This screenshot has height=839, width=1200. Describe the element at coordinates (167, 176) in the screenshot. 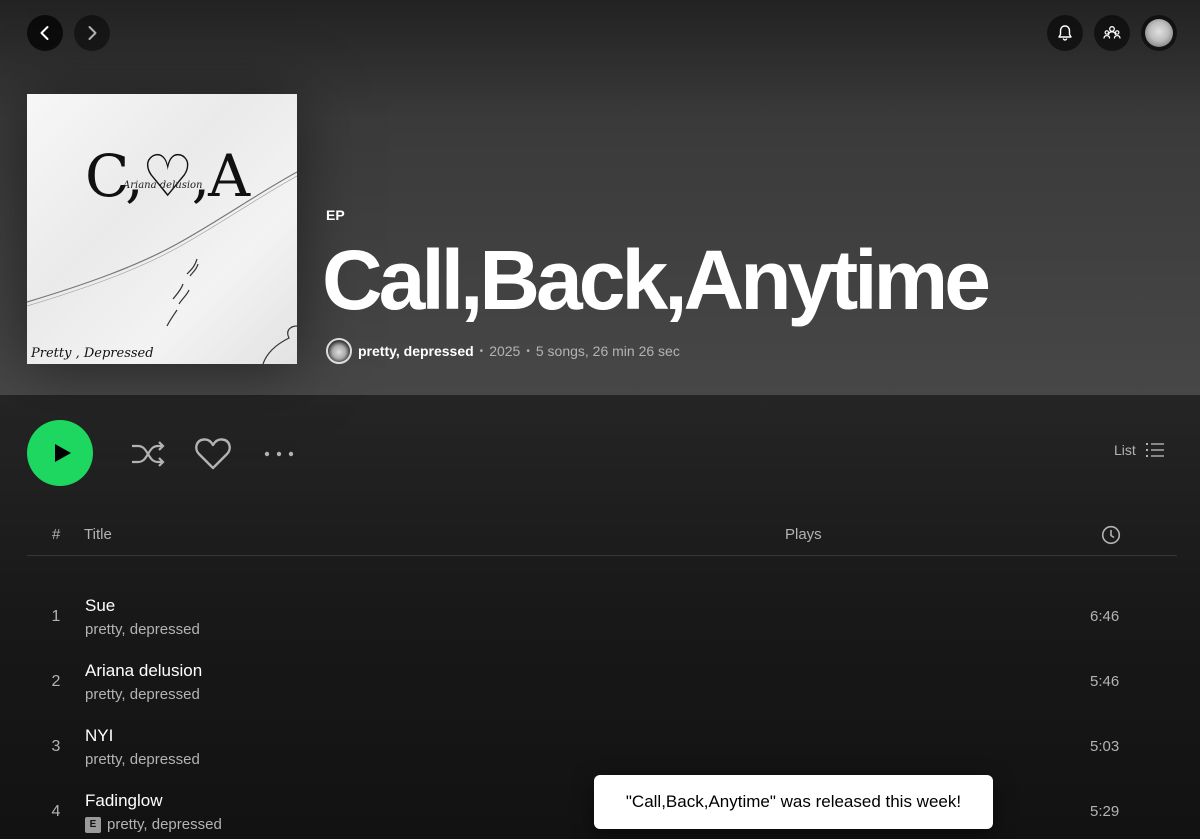

I see `cover-title-text: C,♡,A` at that location.